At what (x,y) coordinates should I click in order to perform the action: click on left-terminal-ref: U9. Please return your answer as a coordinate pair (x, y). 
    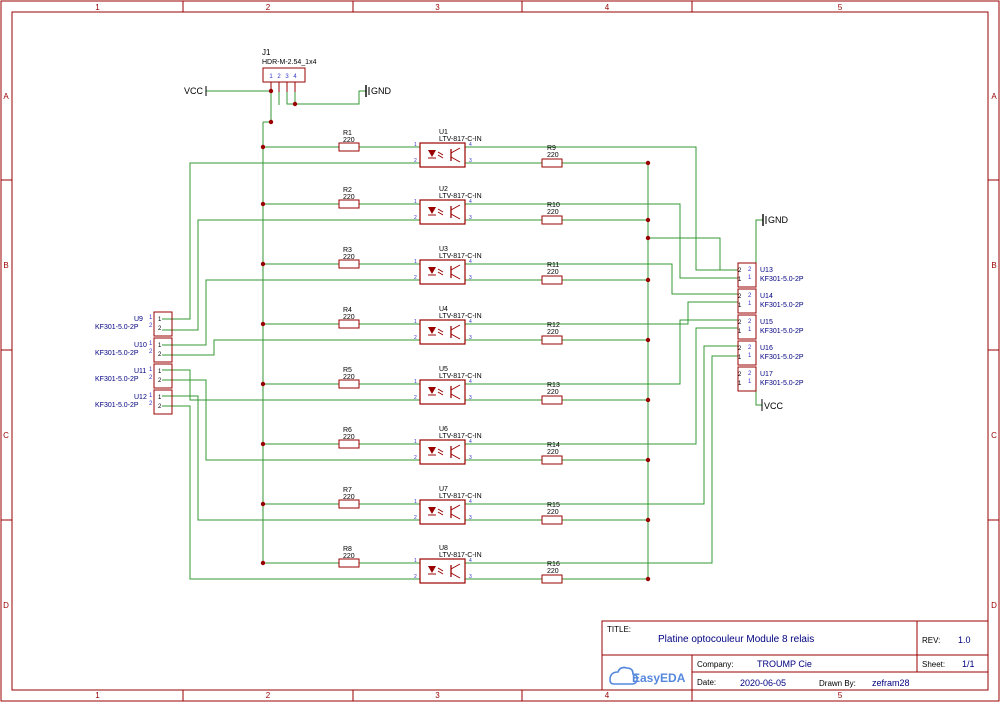
    Looking at the image, I should click on (138, 319).